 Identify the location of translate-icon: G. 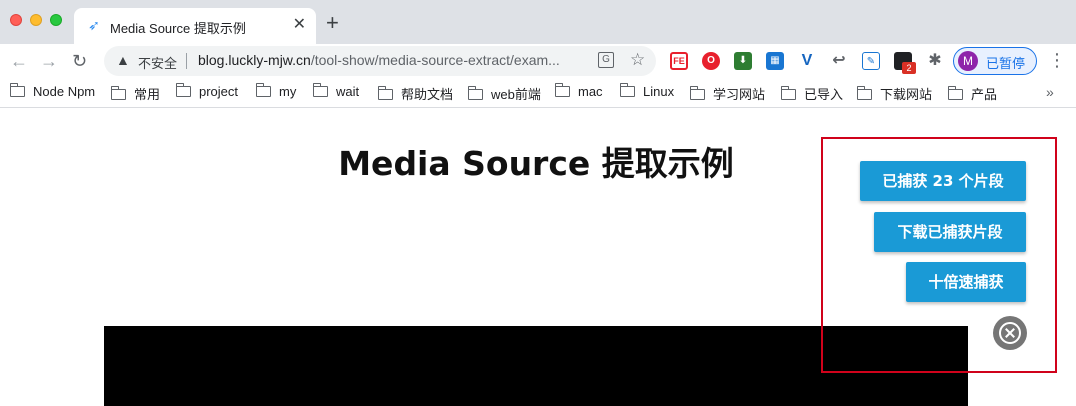
(606, 60).